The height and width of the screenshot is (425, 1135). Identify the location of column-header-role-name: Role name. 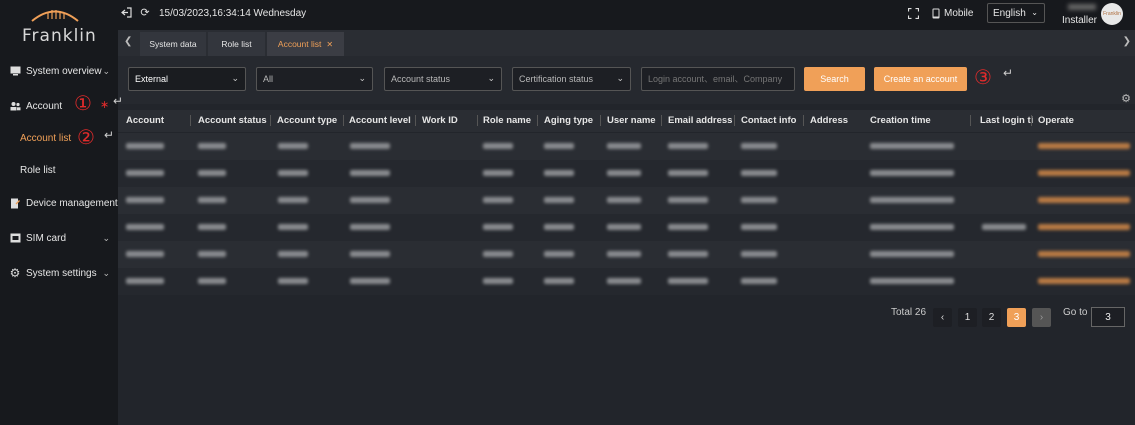
(507, 120).